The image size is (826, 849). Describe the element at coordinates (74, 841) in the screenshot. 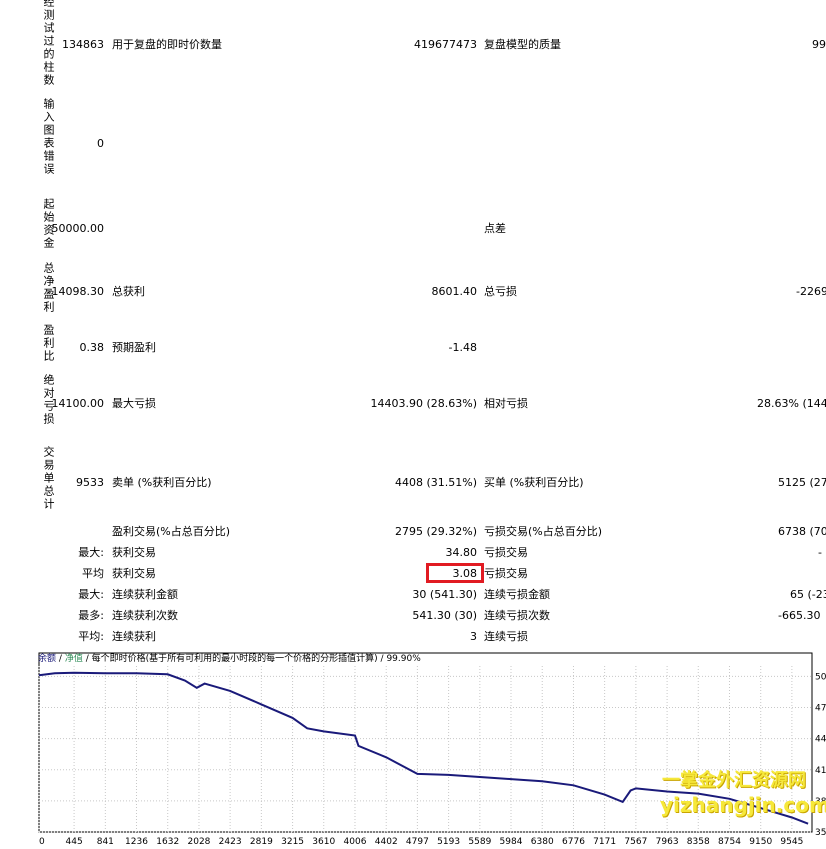

I see `x-tick-label: 445` at that location.